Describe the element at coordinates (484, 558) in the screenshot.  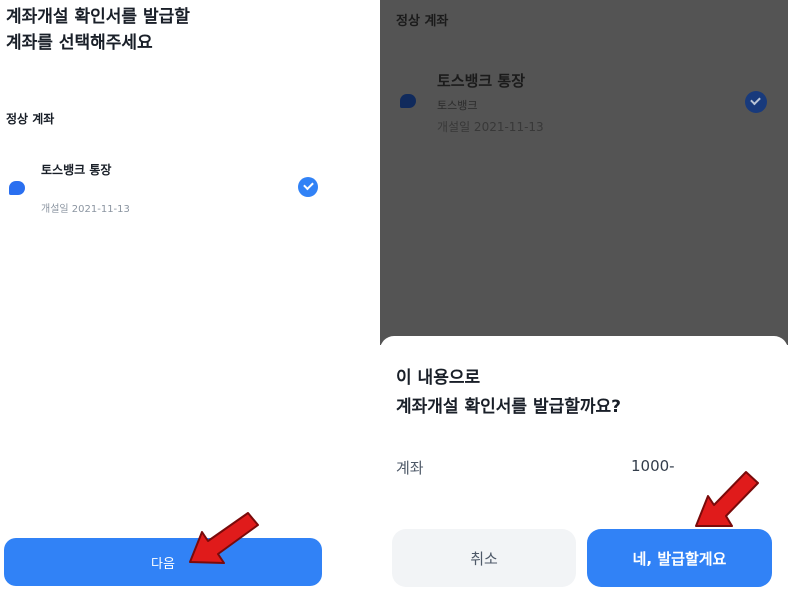
I see `cancel-button: 취소` at that location.